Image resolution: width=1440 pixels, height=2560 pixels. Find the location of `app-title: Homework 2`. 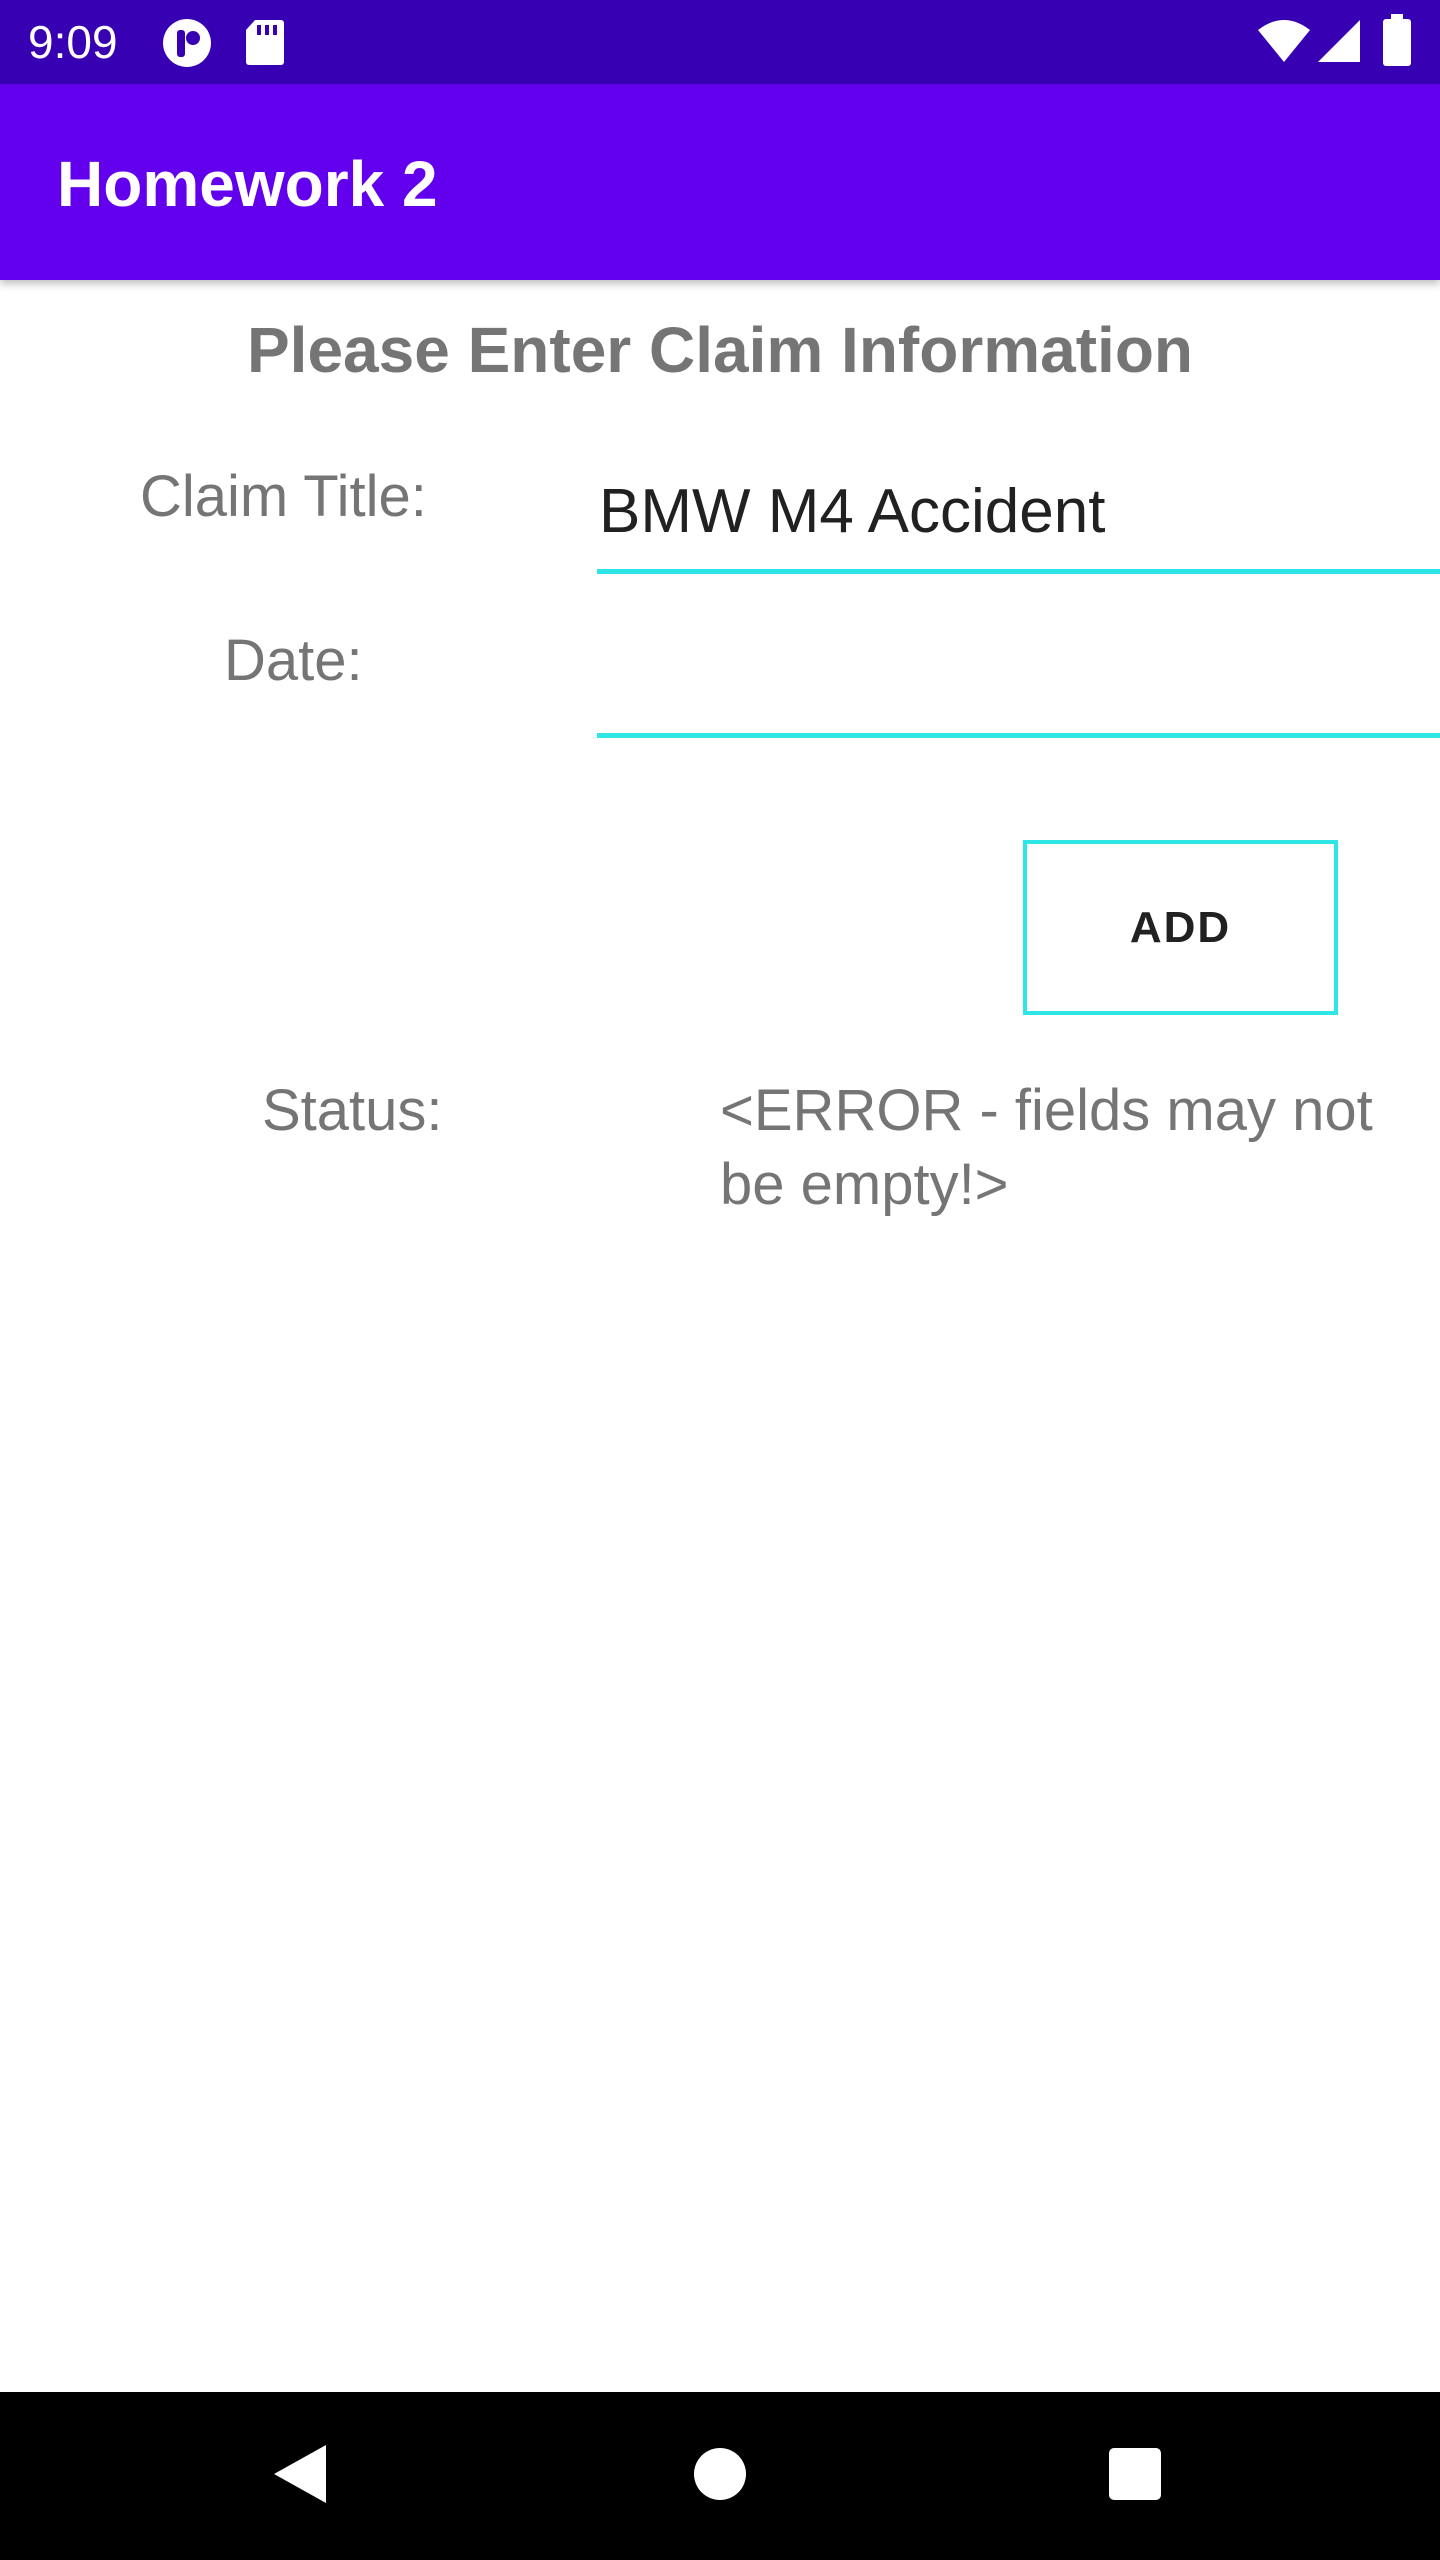

app-title: Homework 2 is located at coordinates (247, 184).